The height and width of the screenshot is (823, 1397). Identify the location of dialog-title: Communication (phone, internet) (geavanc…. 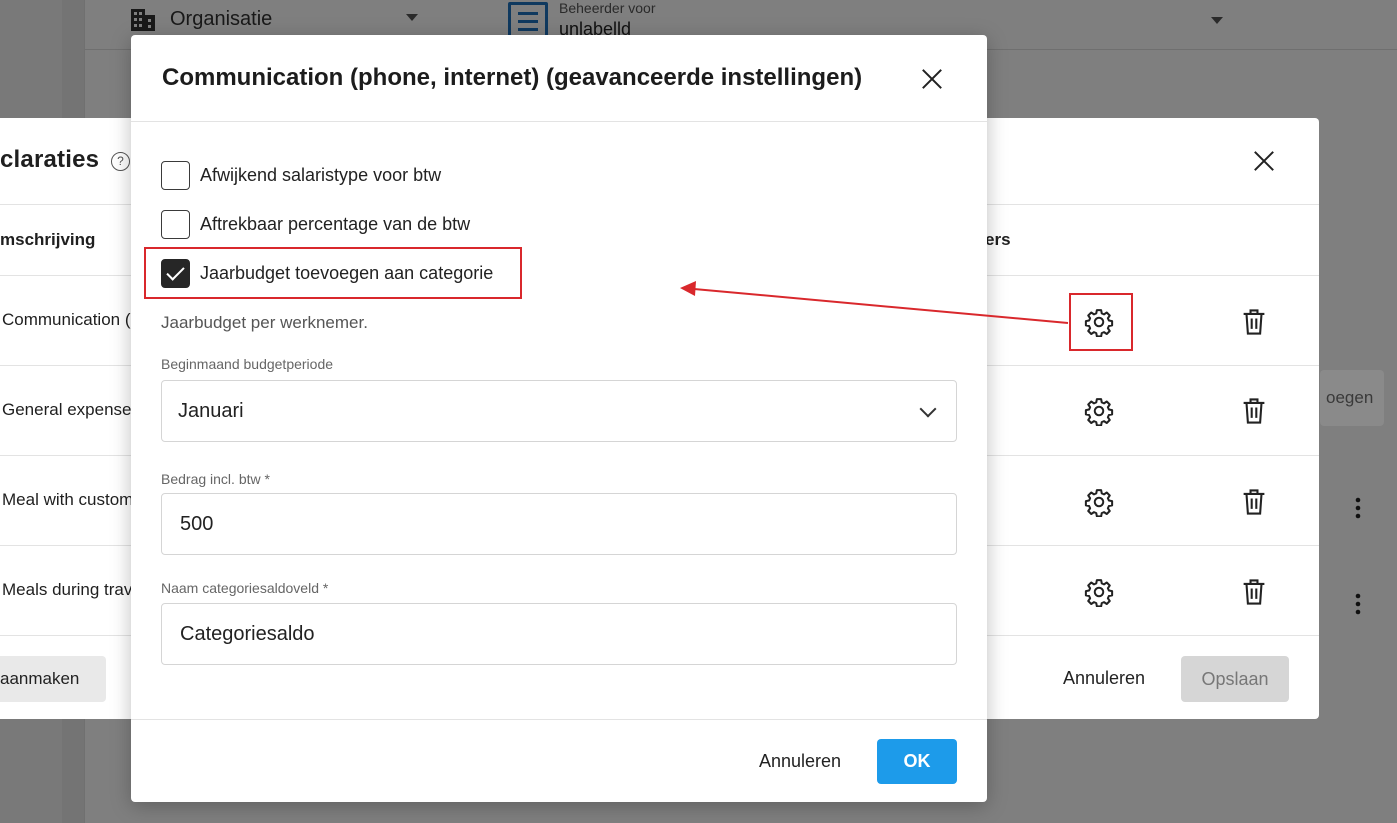
(512, 77).